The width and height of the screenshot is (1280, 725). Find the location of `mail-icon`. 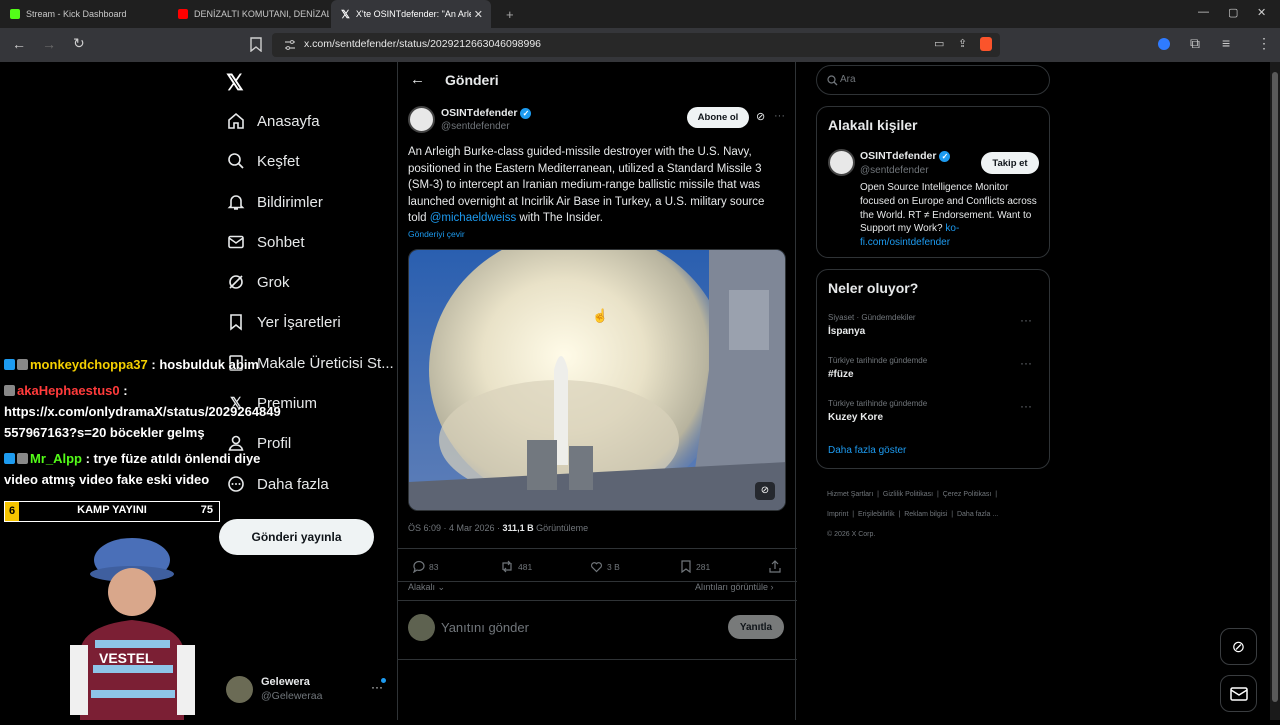

mail-icon is located at coordinates (1238, 693).